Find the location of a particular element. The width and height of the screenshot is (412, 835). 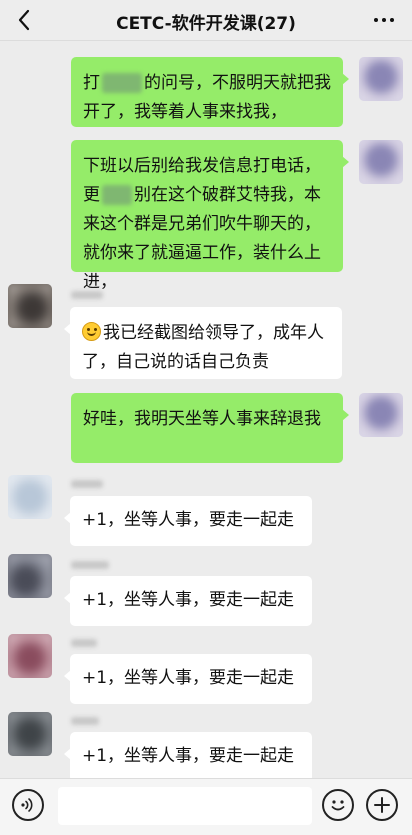

plus-icon is located at coordinates (382, 805).